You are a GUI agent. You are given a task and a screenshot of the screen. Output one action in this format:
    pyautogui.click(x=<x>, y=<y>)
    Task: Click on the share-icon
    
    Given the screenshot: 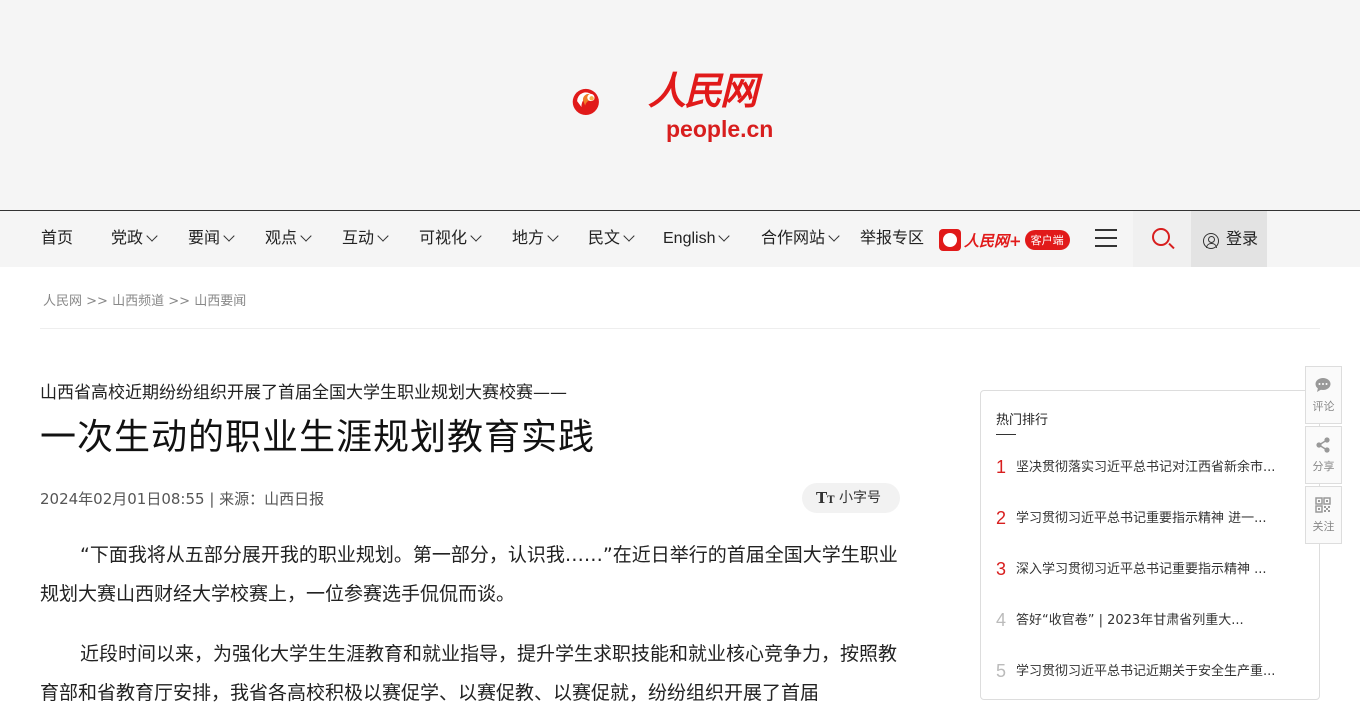 What is the action you would take?
    pyautogui.click(x=1323, y=445)
    